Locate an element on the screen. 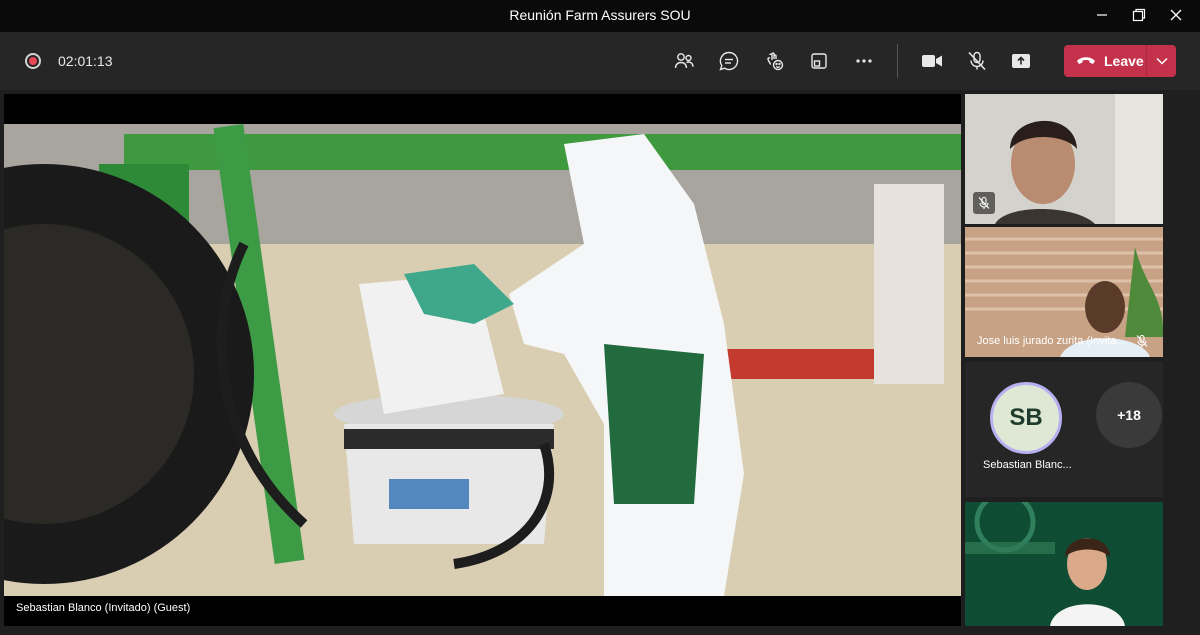 The height and width of the screenshot is (635, 1200). more-actions-button is located at coordinates (864, 61).